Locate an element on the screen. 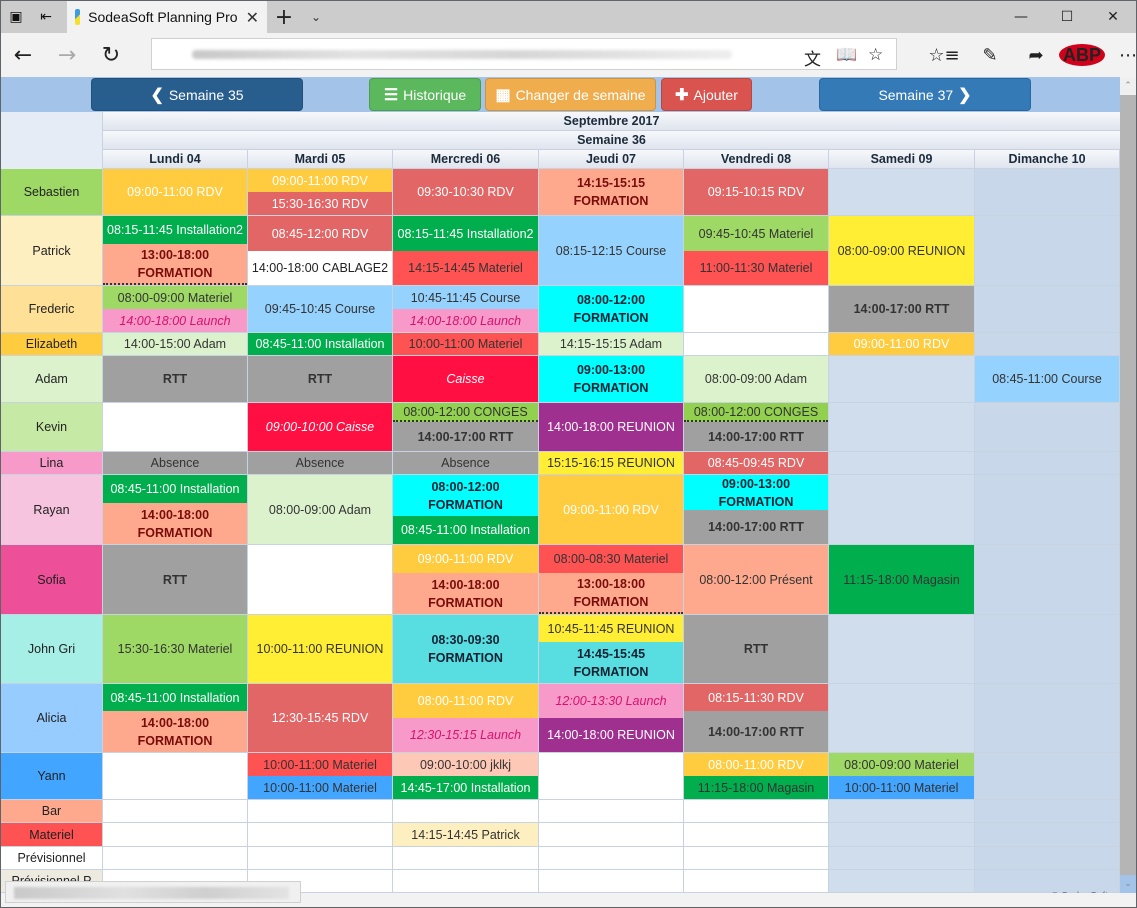 The image size is (1137, 908). planning-event: 08:45-09:45 RDV is located at coordinates (756, 463).